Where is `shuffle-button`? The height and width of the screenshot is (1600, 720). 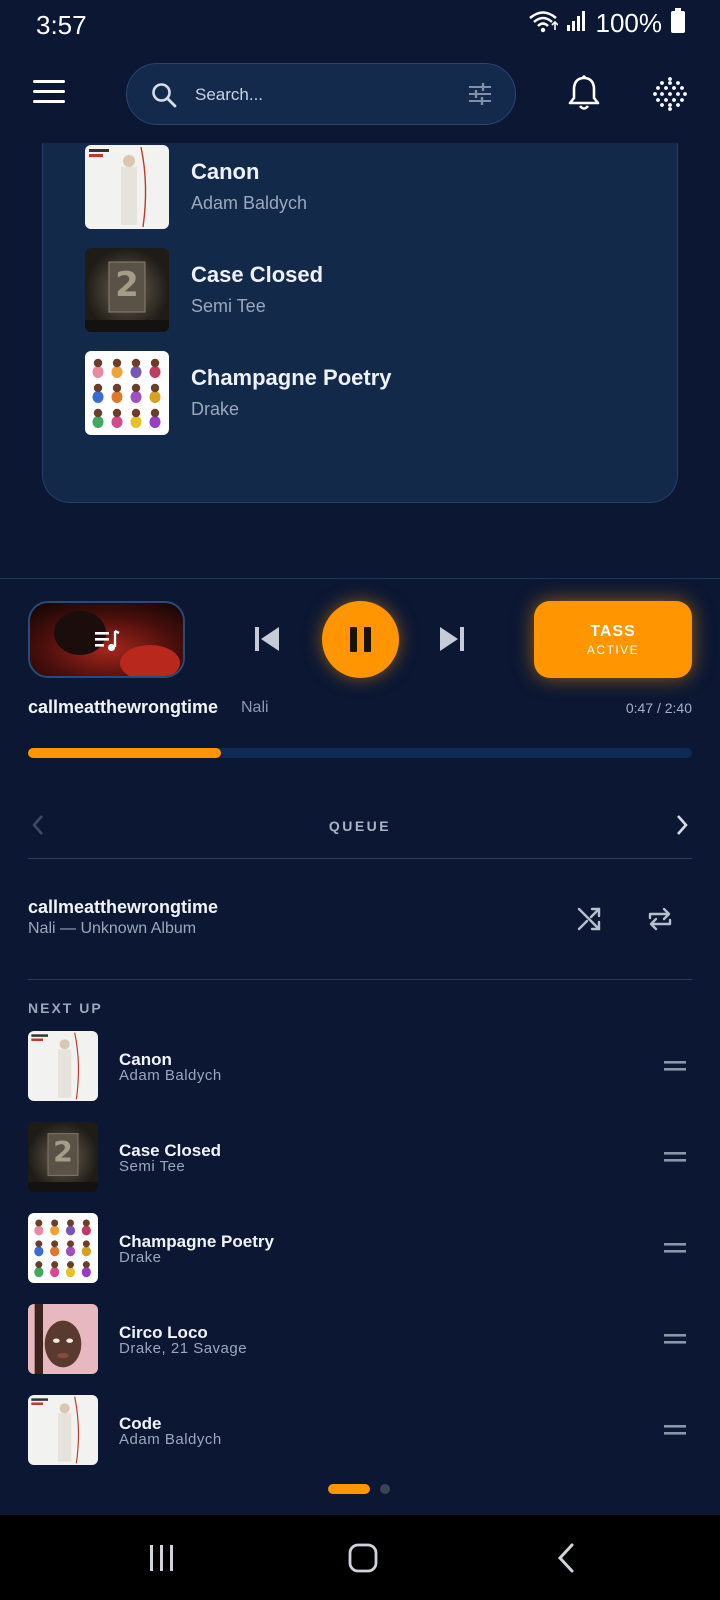 shuffle-button is located at coordinates (589, 921).